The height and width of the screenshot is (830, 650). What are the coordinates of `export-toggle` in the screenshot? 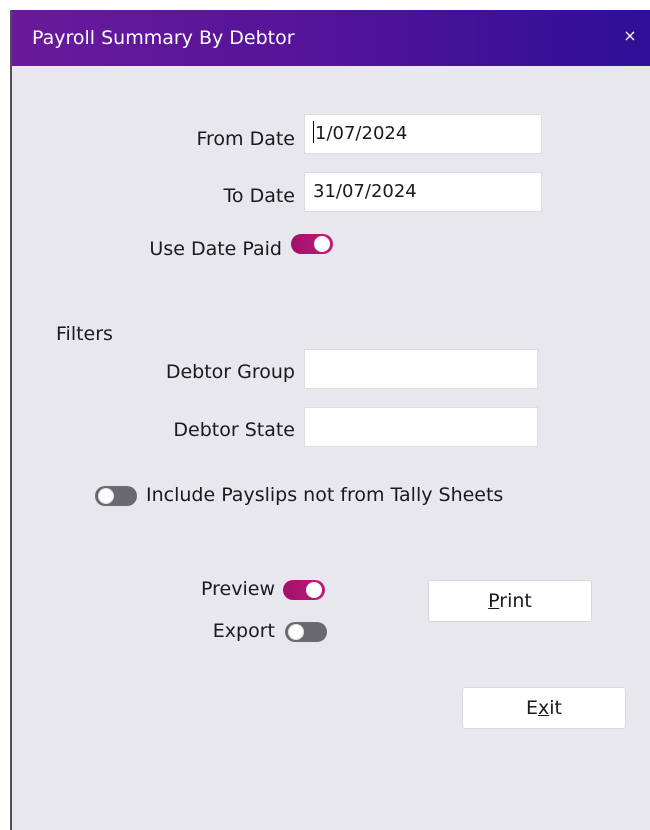 It's located at (306, 632).